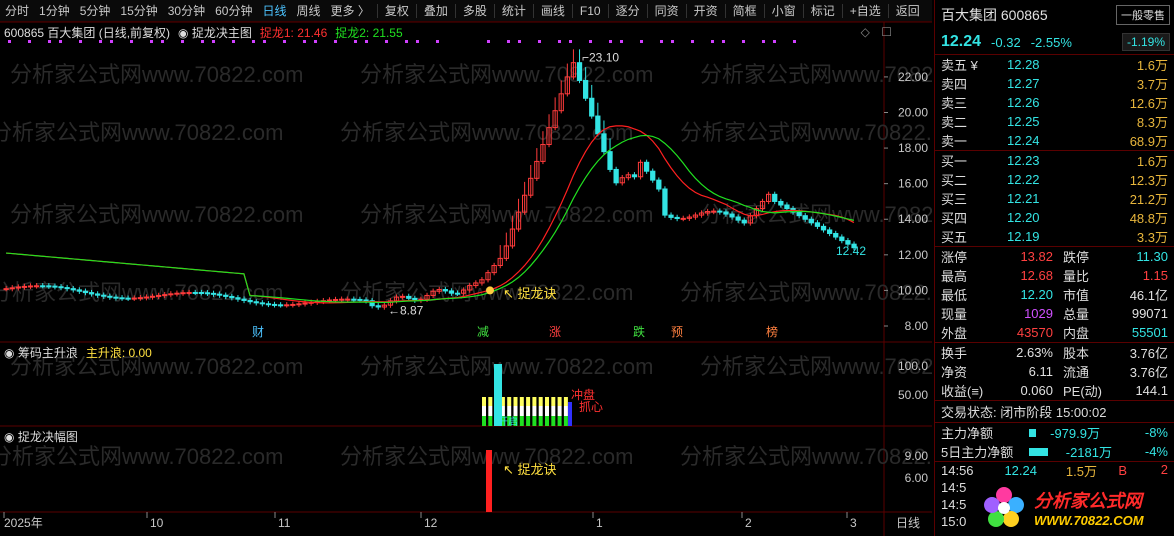  What do you see at coordinates (1036, 275) in the screenshot?
I see `stat-value: 12.68` at bounding box center [1036, 275].